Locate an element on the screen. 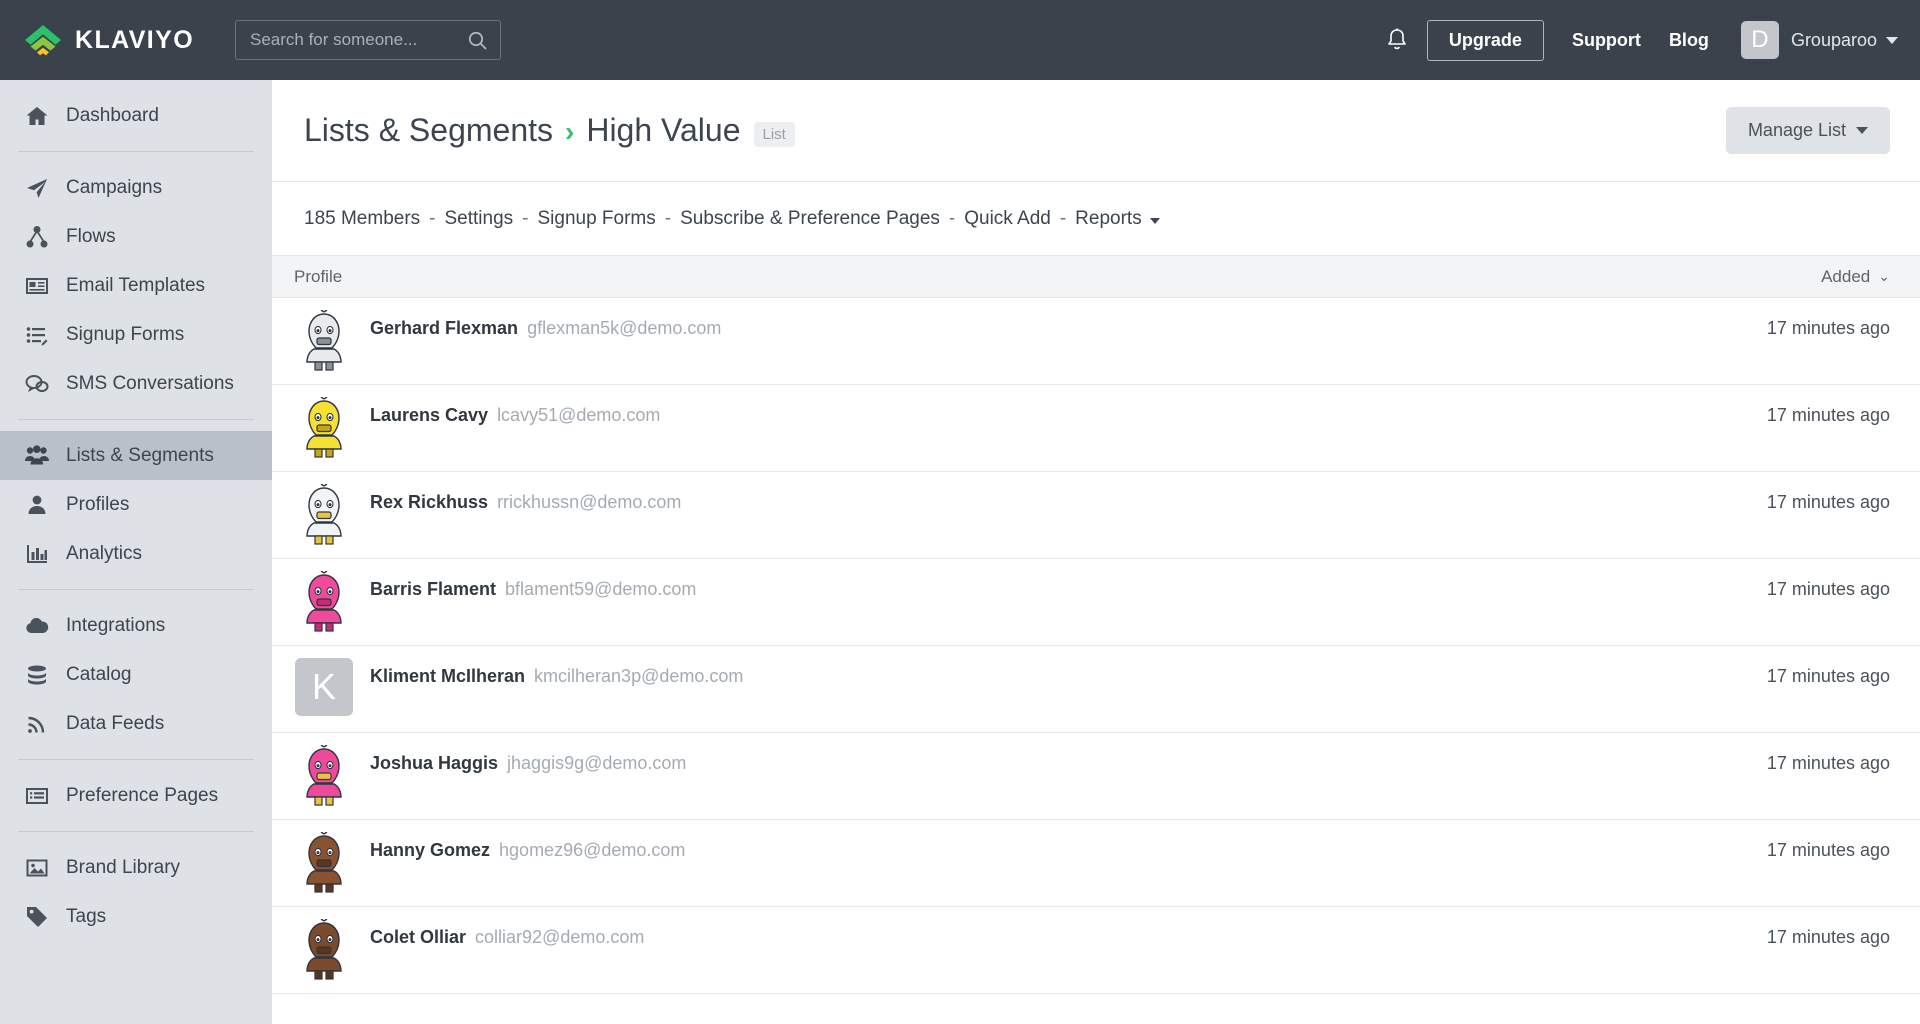 This screenshot has width=1920, height=1024. column-header-added: Added ⌄ is located at coordinates (1855, 277).